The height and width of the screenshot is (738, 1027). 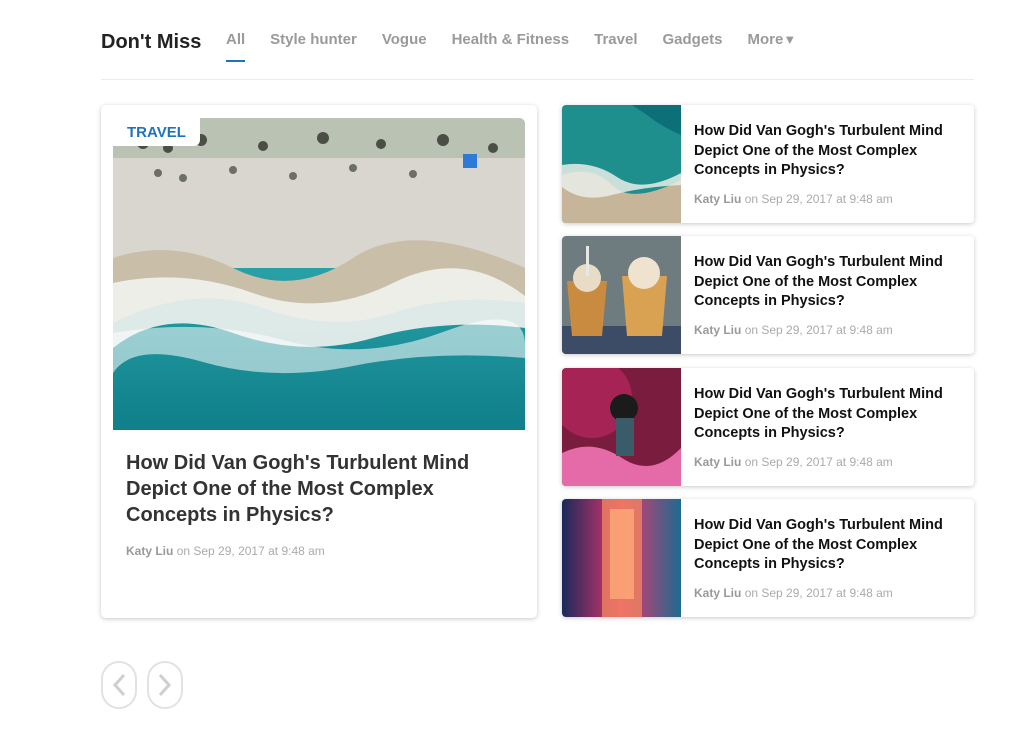 What do you see at coordinates (313, 46) in the screenshot?
I see `tab-style-hunter: Style hunter` at bounding box center [313, 46].